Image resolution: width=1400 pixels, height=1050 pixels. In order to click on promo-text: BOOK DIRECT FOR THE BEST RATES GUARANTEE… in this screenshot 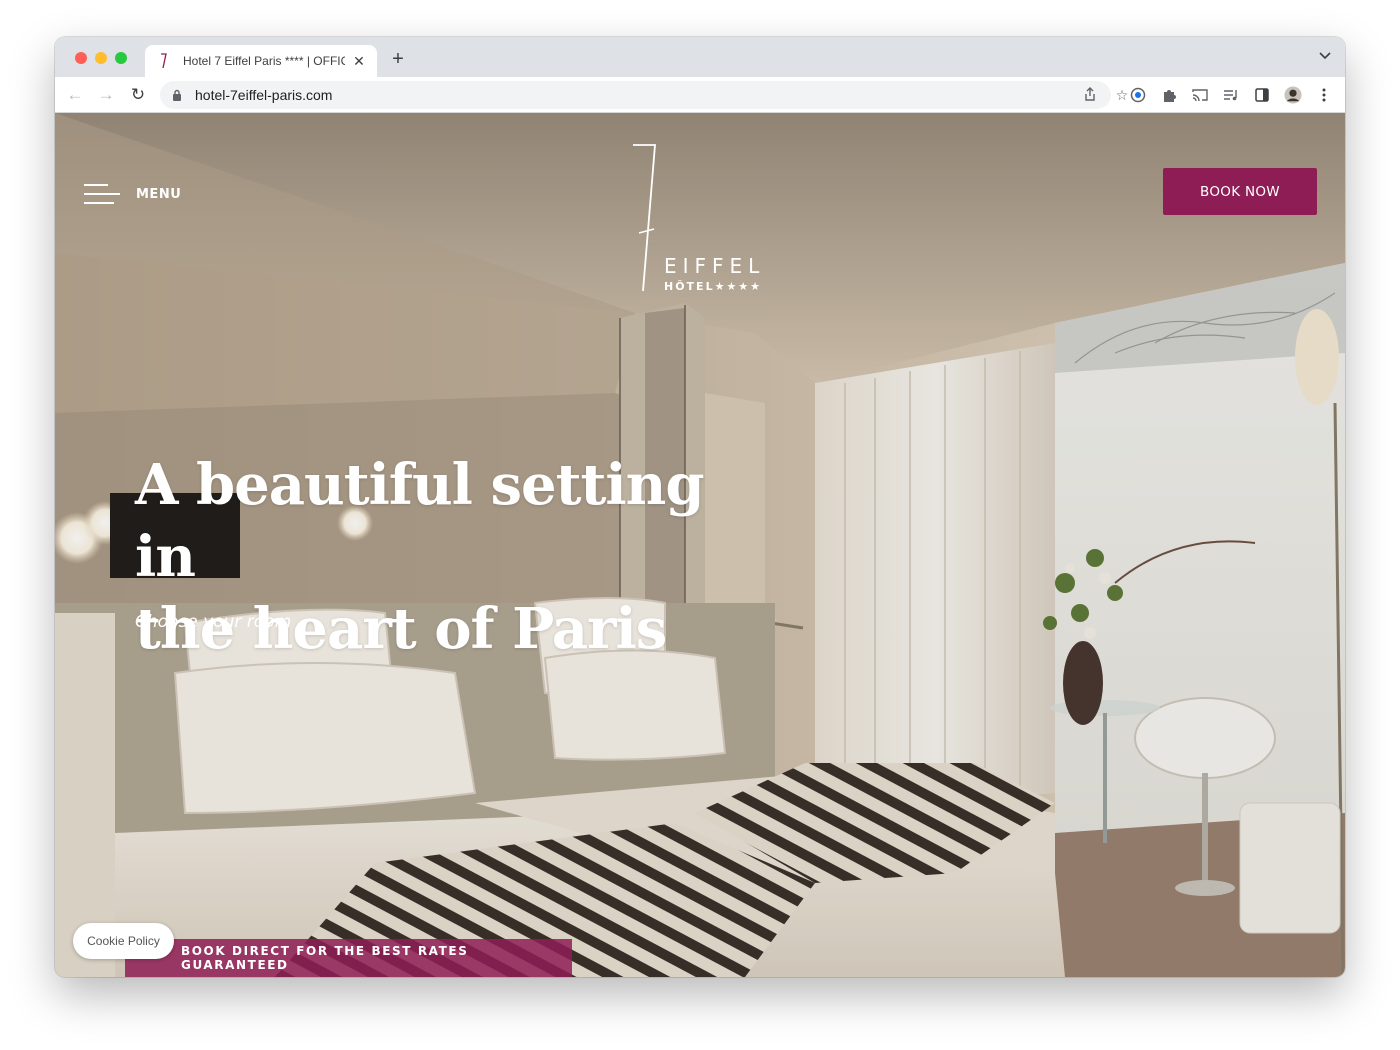, I will do `click(325, 958)`.